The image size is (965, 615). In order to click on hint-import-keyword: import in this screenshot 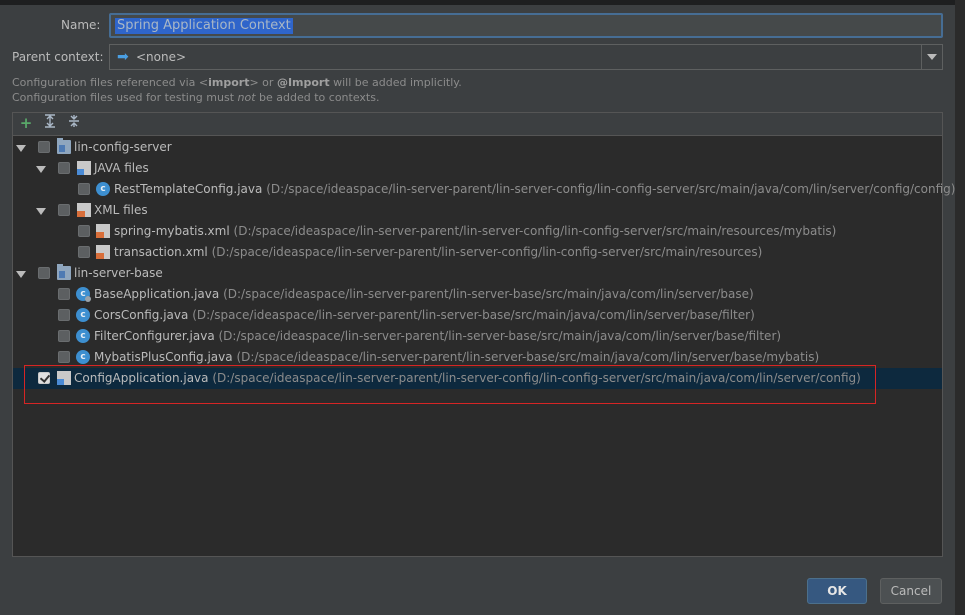, I will do `click(229, 82)`.